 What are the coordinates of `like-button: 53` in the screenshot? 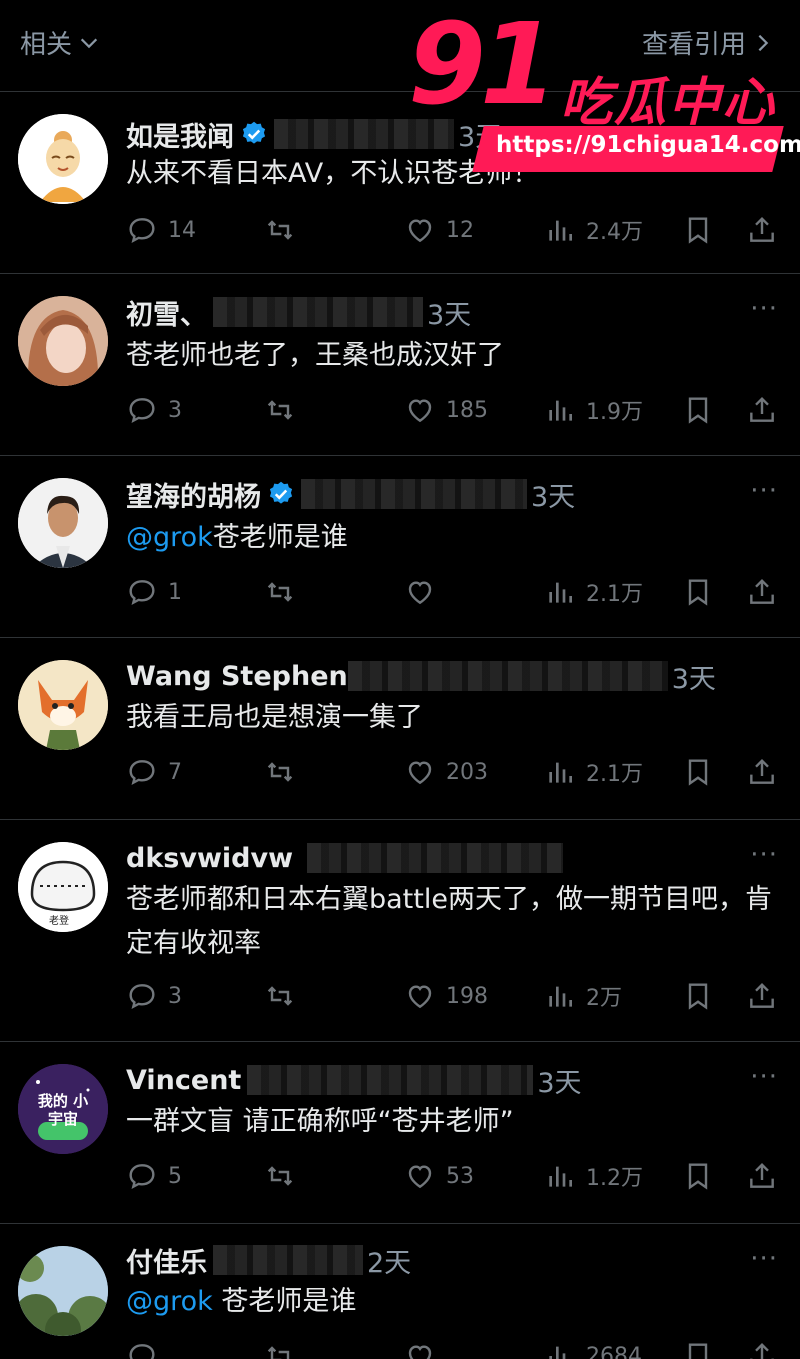 It's located at (439, 1176).